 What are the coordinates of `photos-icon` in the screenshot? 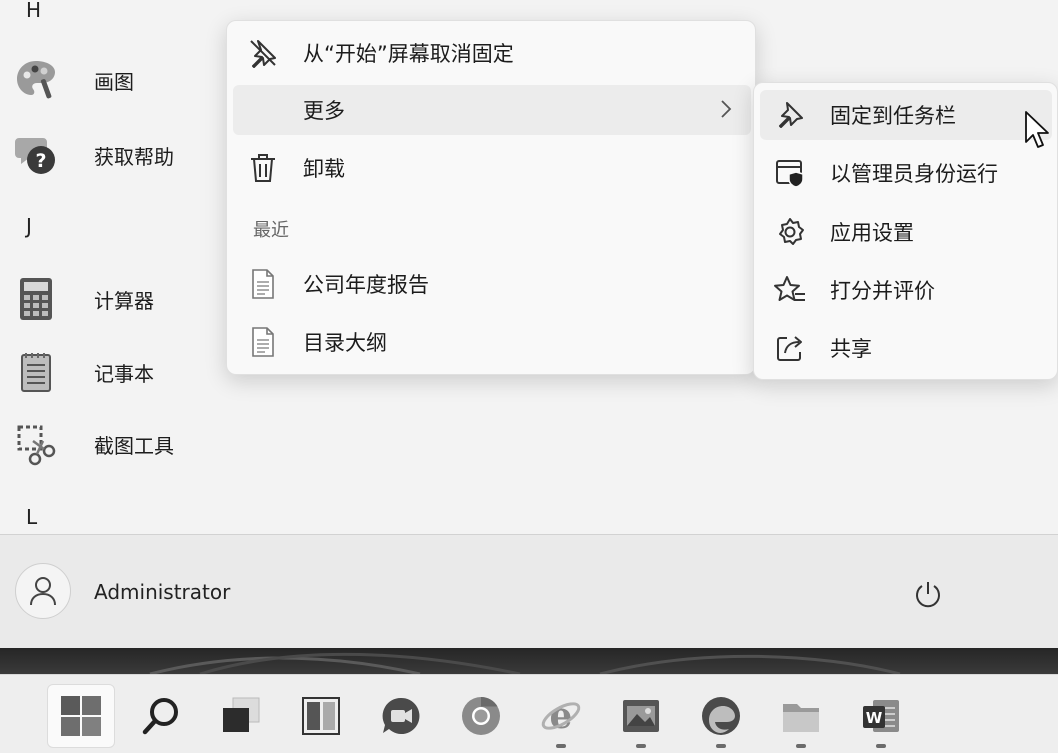 It's located at (641, 716).